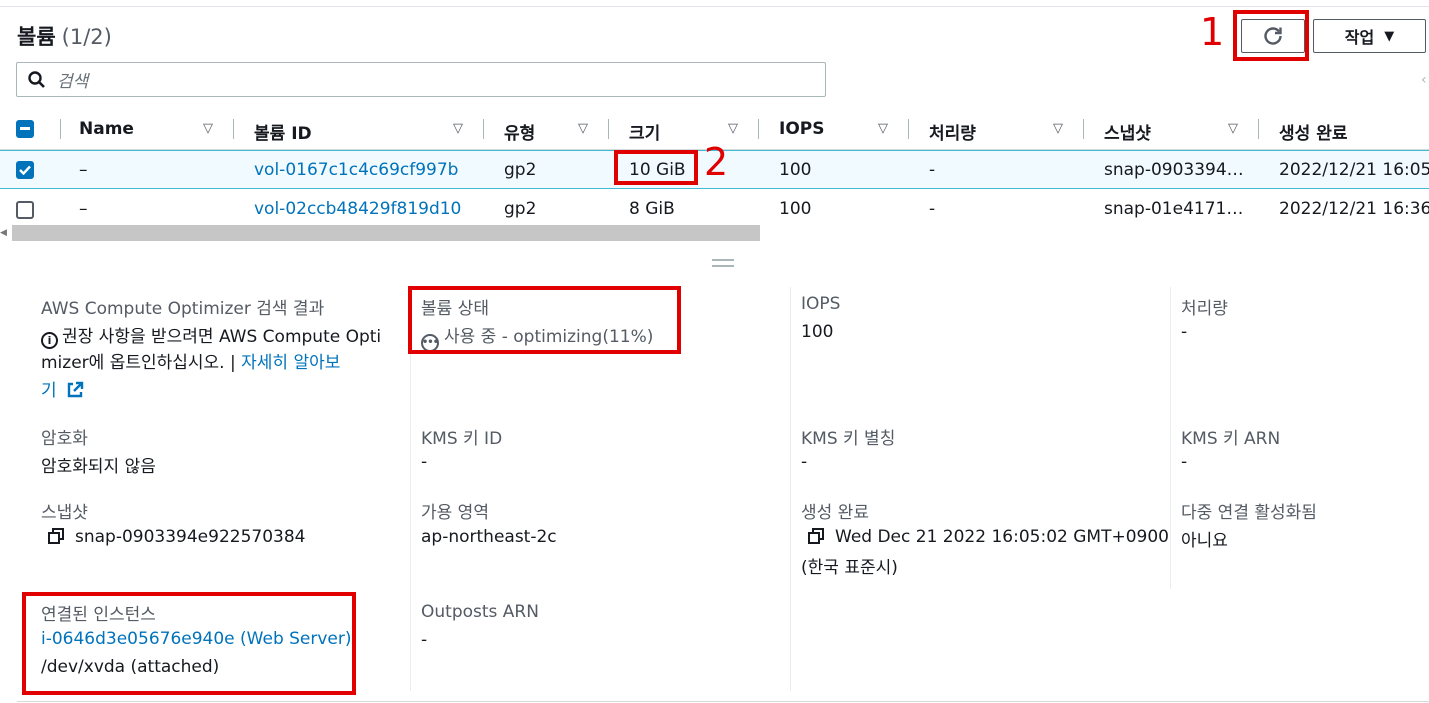  I want to click on annotation-number-1: 1, so click(1212, 32).